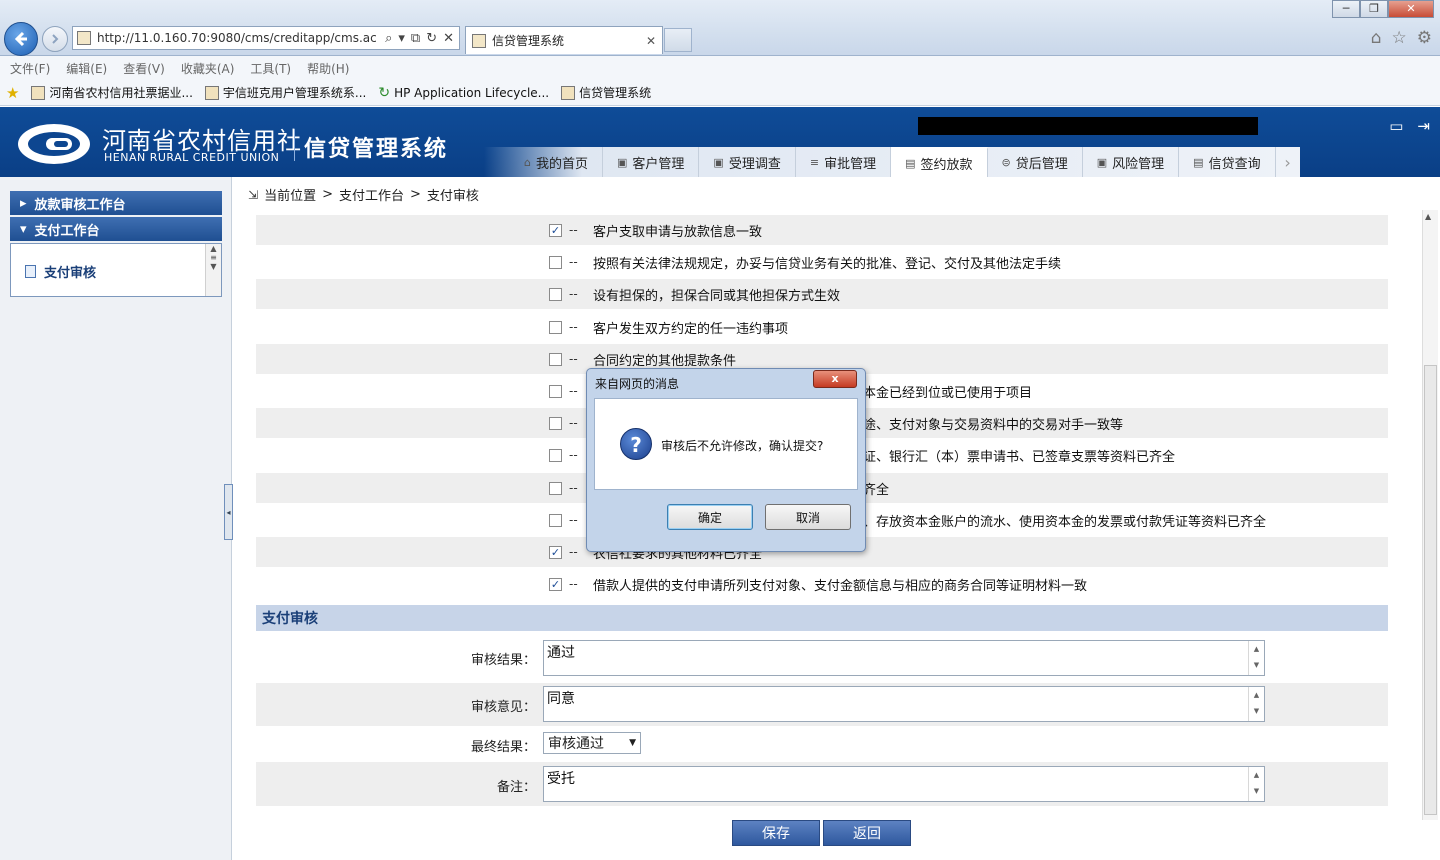 The image size is (1440, 860). I want to click on sidebar-item-payment-review: 支付审核, so click(60, 271).